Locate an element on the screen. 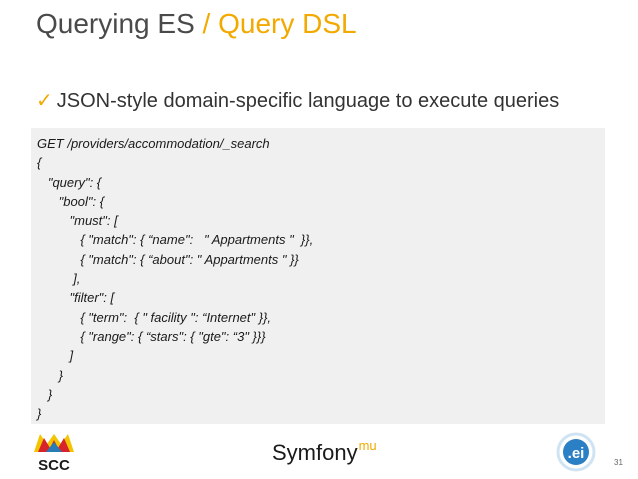 Image resolution: width=638 pixels, height=479 pixels. logo-ei-text: .ei is located at coordinates (576, 453).